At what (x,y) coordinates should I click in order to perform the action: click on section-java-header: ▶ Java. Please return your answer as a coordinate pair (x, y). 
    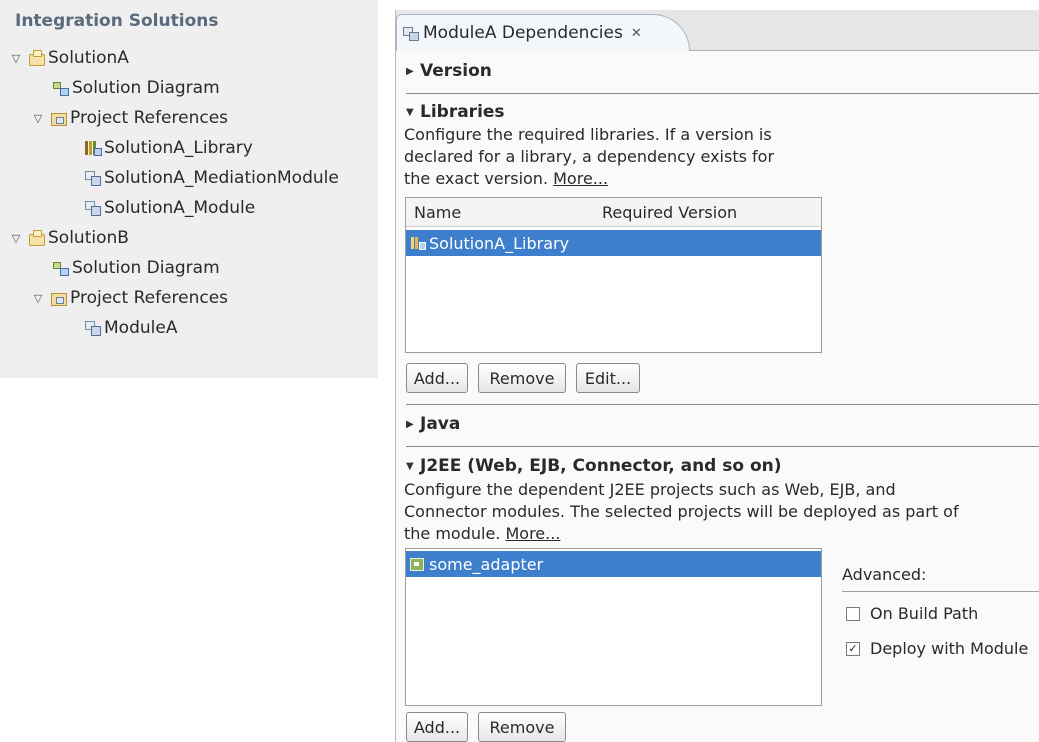
    Looking at the image, I should click on (433, 424).